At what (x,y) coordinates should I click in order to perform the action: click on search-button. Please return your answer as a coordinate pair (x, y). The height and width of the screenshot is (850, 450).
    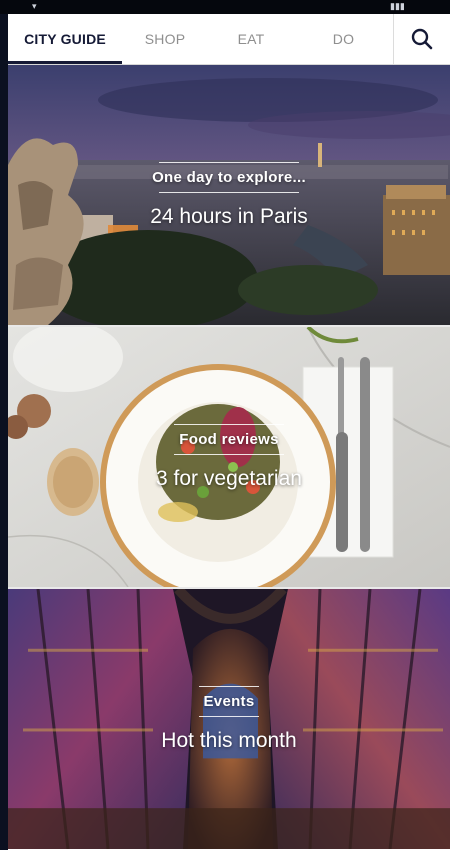
    Looking at the image, I should click on (421, 39).